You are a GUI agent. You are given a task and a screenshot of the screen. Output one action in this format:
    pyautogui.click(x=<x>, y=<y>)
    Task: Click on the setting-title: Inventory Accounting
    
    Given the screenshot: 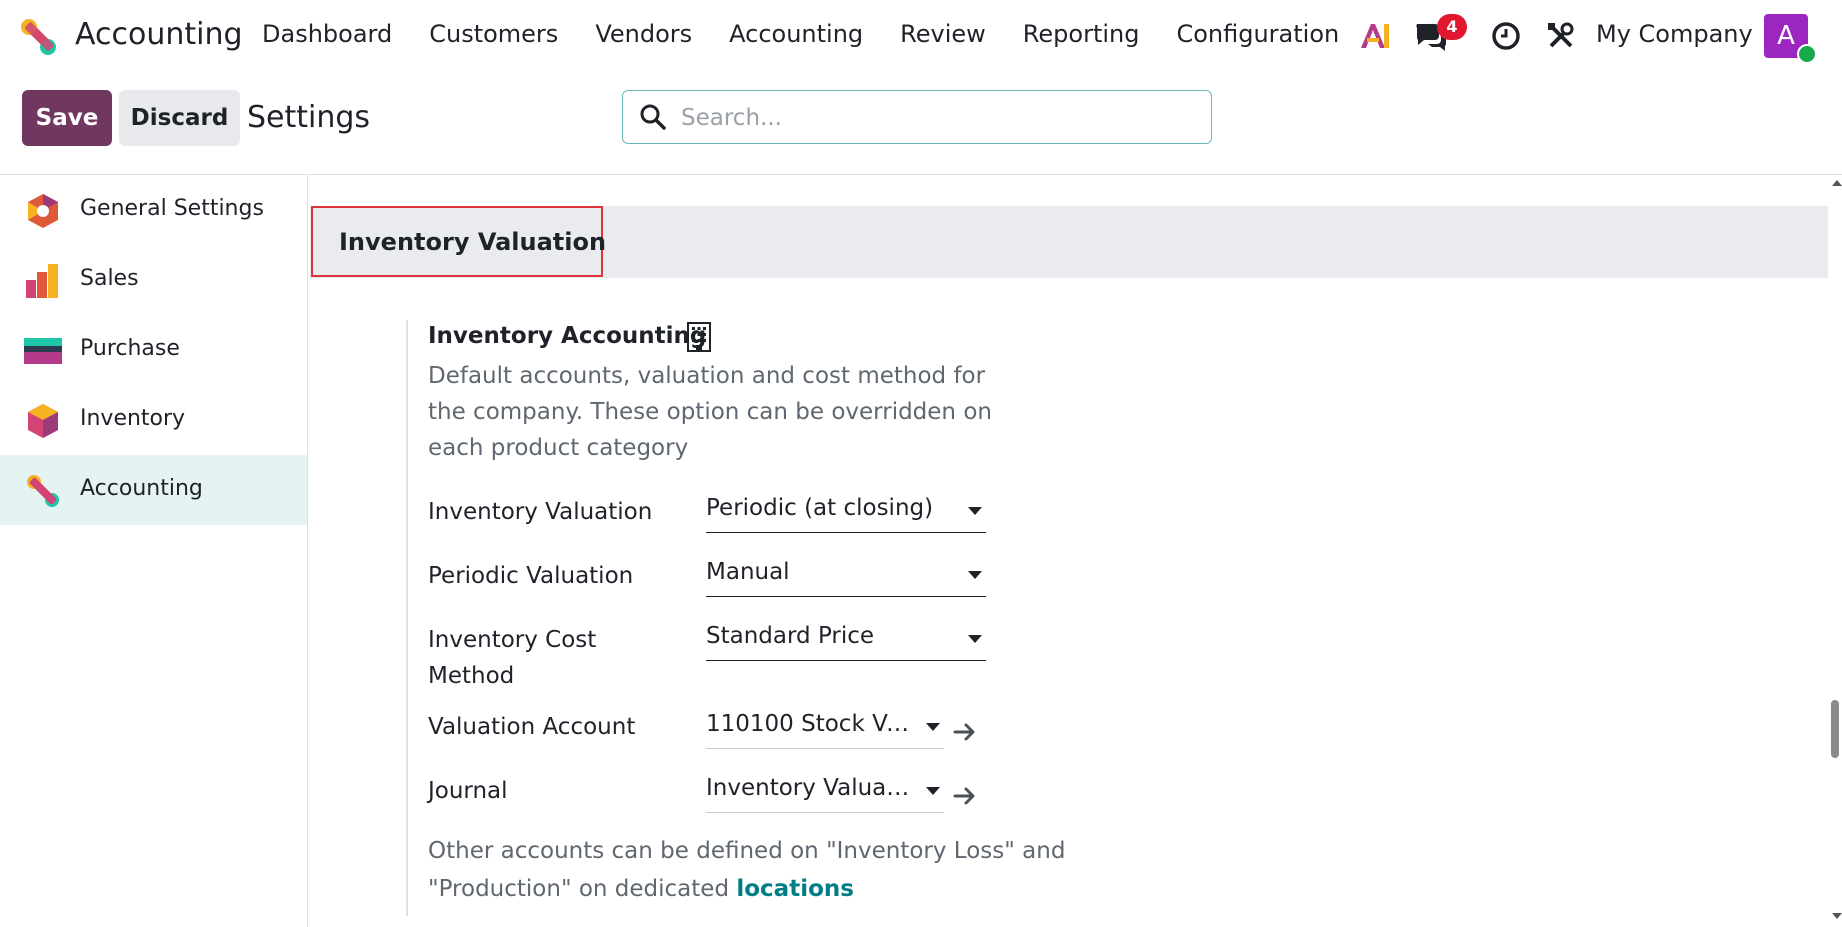 What is the action you would take?
    pyautogui.click(x=567, y=336)
    